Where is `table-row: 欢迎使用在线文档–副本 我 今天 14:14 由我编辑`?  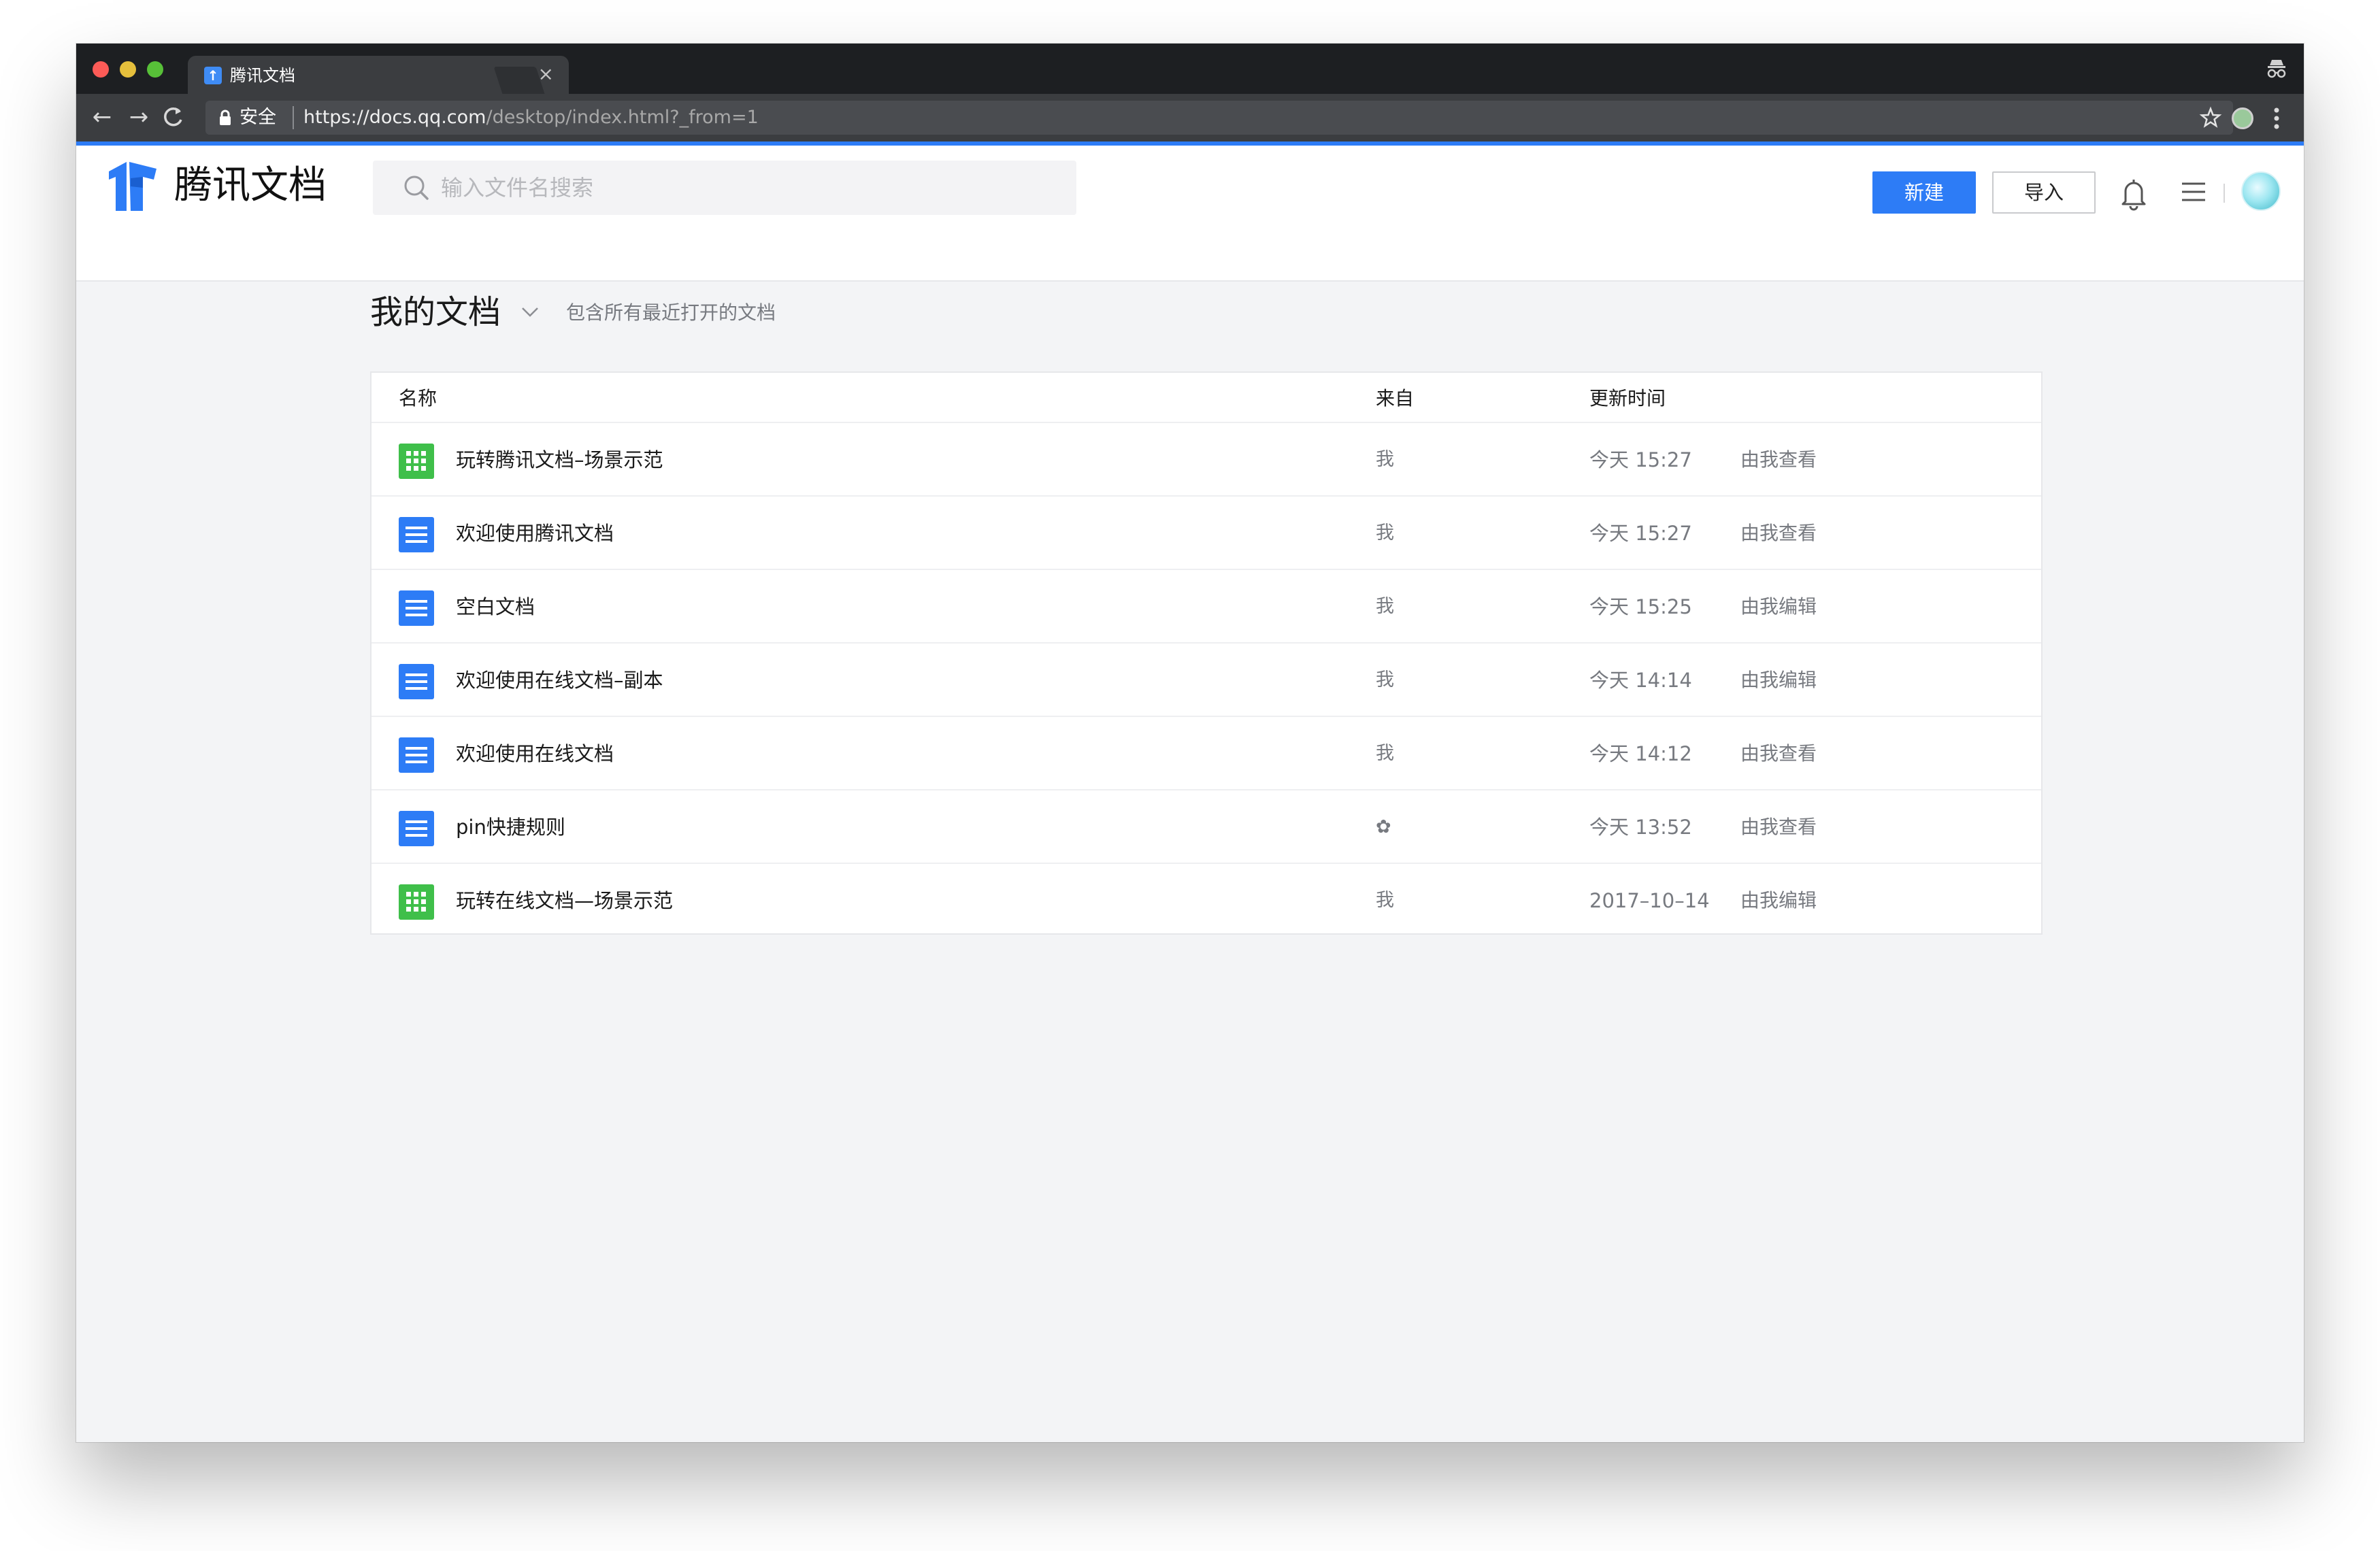 table-row: 欢迎使用在线文档–副本 我 今天 14:14 由我编辑 is located at coordinates (1206, 680).